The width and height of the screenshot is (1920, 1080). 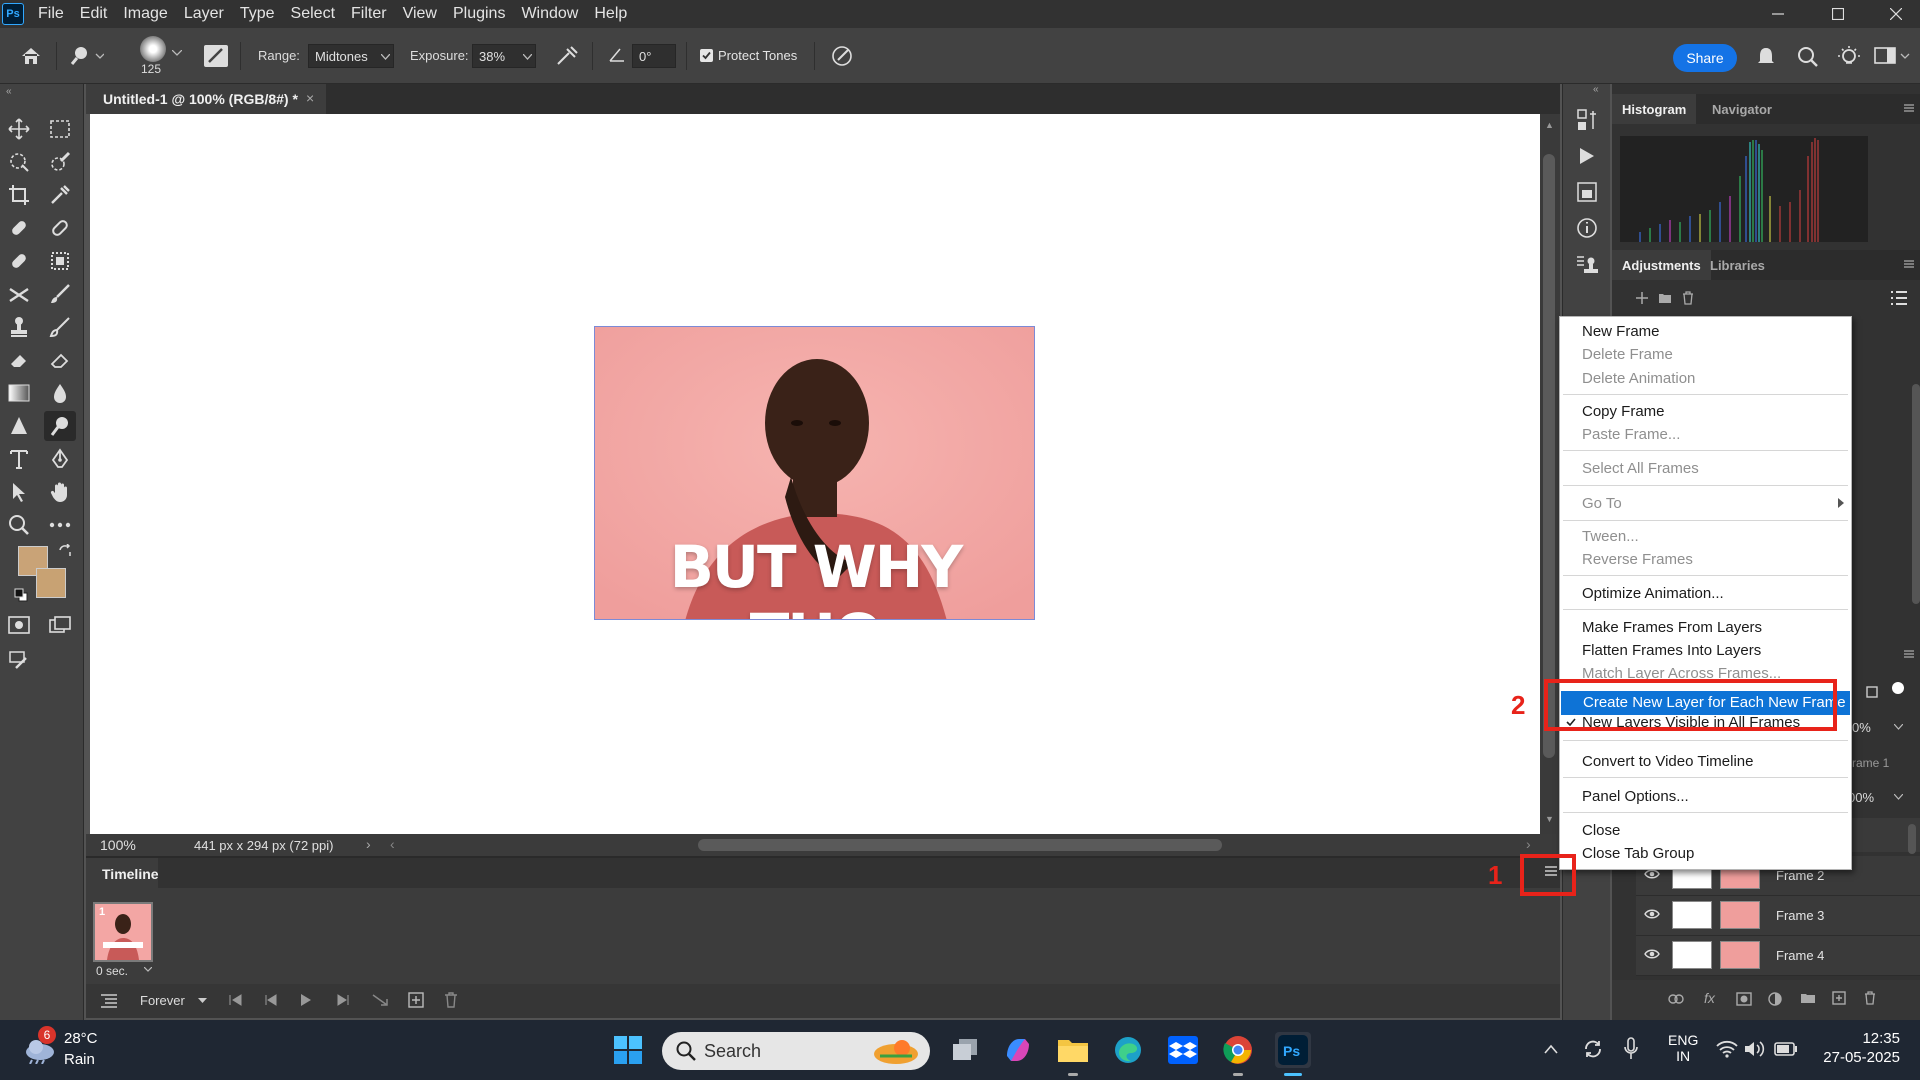 I want to click on adjustment-folder-icon, so click(x=1665, y=298).